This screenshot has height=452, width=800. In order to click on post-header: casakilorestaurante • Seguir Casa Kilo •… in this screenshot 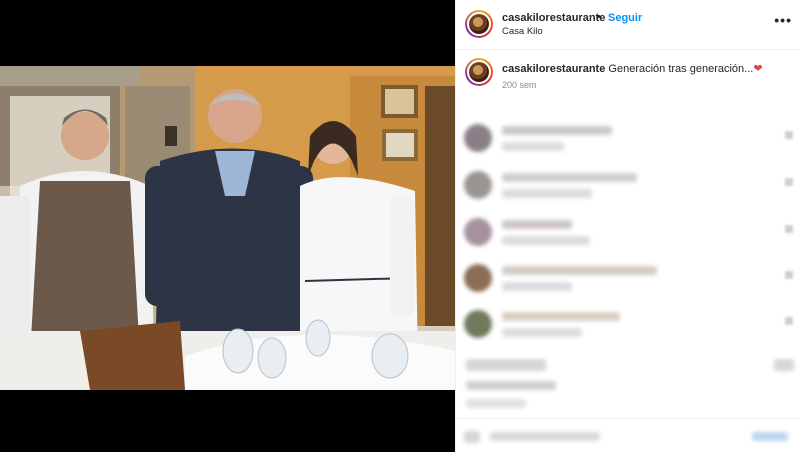, I will do `click(628, 25)`.